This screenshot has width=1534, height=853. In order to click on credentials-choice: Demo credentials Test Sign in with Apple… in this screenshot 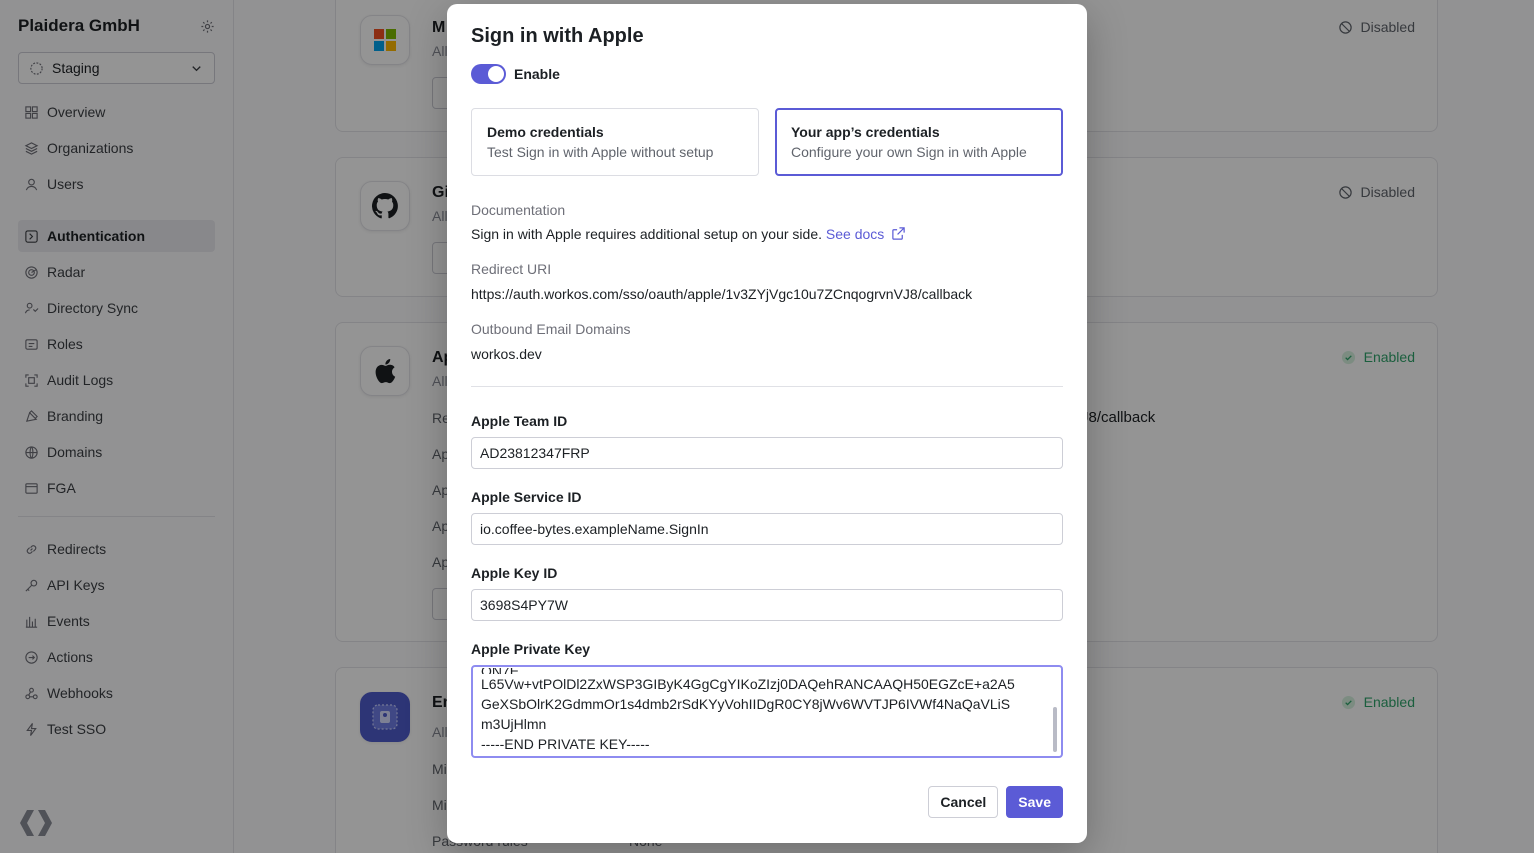, I will do `click(767, 142)`.